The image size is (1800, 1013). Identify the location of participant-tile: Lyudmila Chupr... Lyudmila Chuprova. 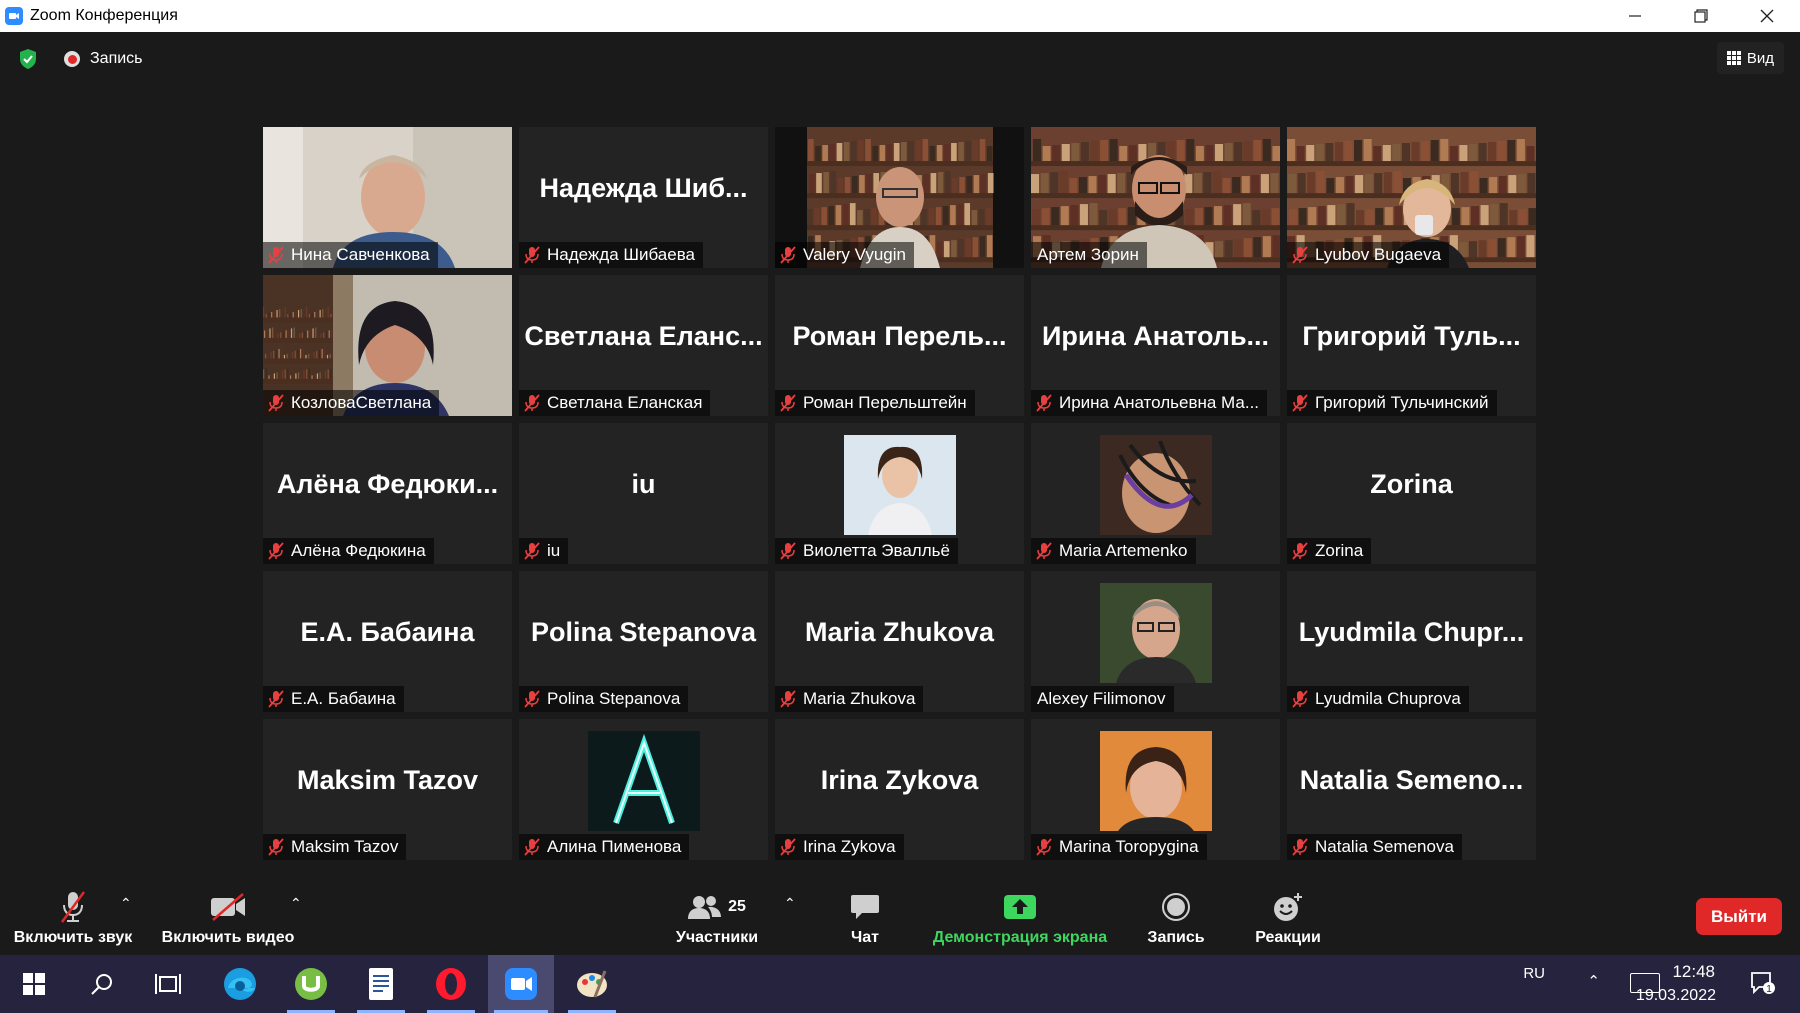
(1411, 641).